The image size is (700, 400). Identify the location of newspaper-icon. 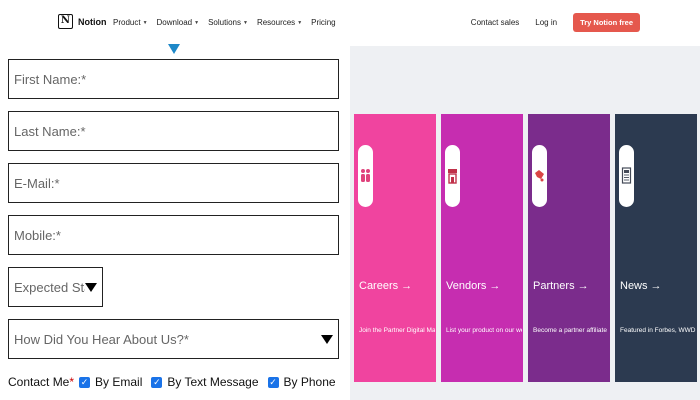
(626, 175).